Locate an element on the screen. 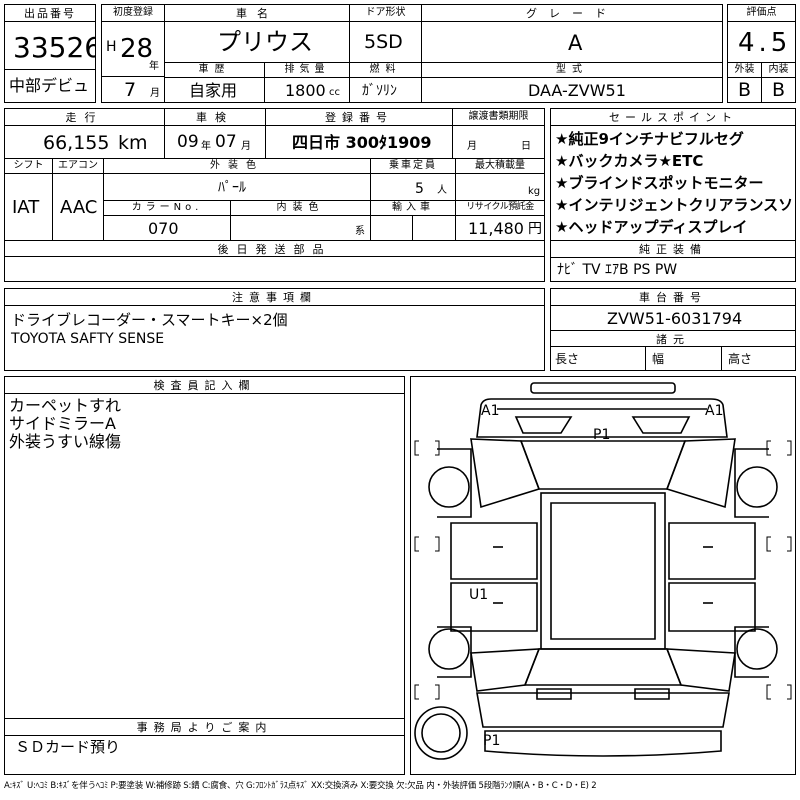 This screenshot has height=800, width=800. door-label-cell: ドア形状 is located at coordinates (385, 13).